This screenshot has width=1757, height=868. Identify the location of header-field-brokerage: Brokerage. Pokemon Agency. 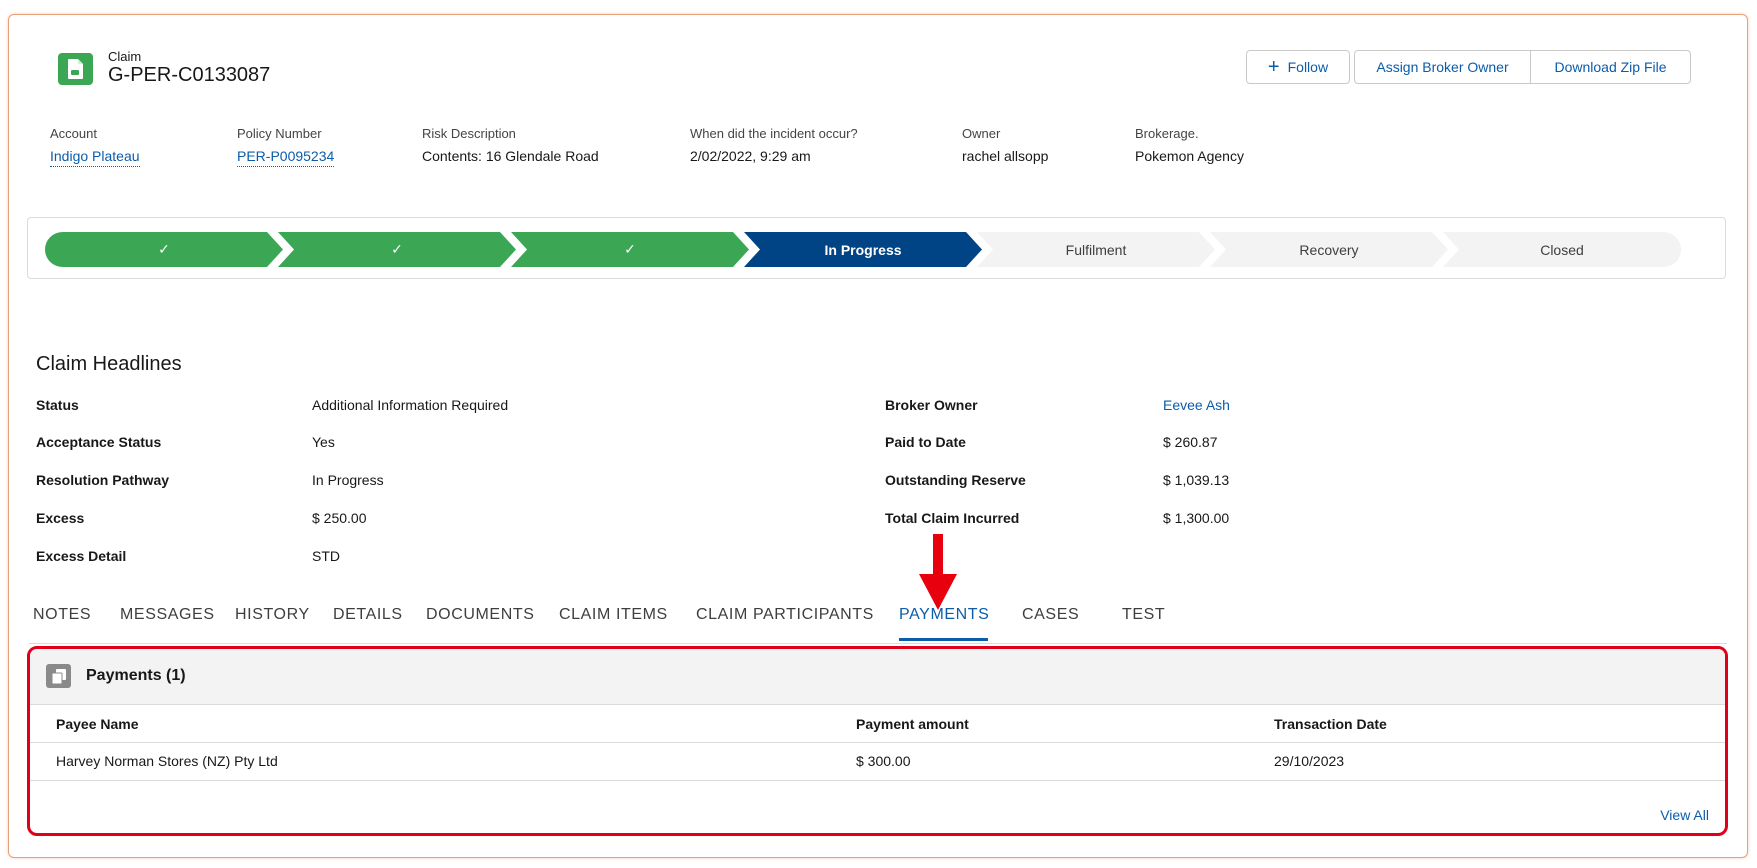
(1189, 145).